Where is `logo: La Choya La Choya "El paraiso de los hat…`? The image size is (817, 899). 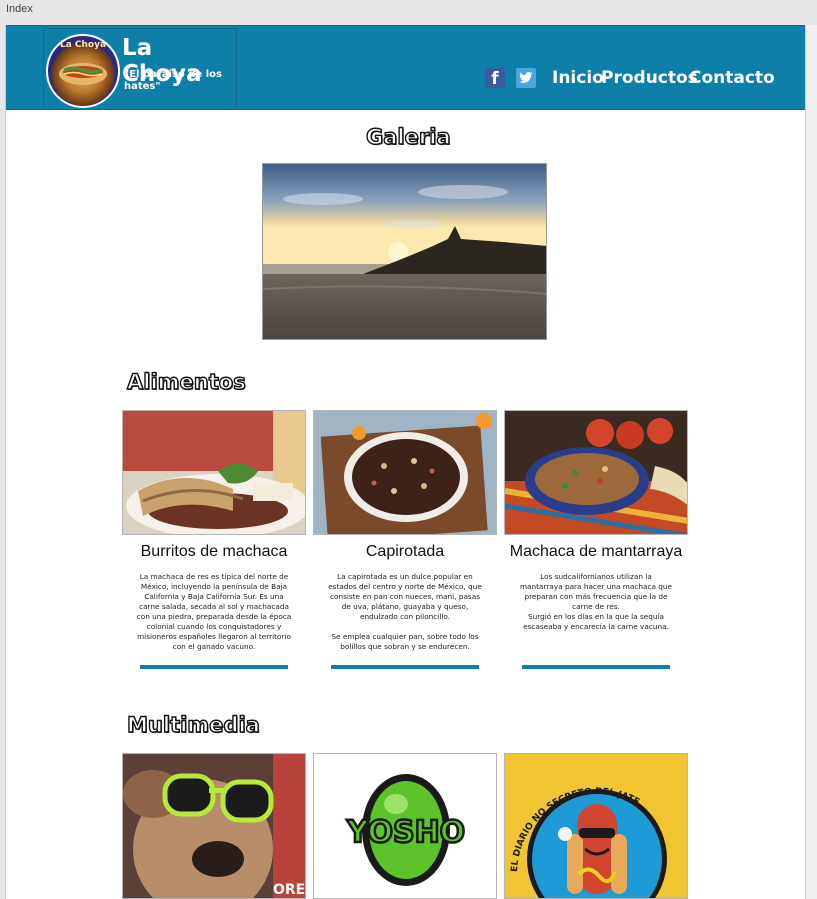
logo: La Choya La Choya "El paraiso de los hat… is located at coordinates (140, 69).